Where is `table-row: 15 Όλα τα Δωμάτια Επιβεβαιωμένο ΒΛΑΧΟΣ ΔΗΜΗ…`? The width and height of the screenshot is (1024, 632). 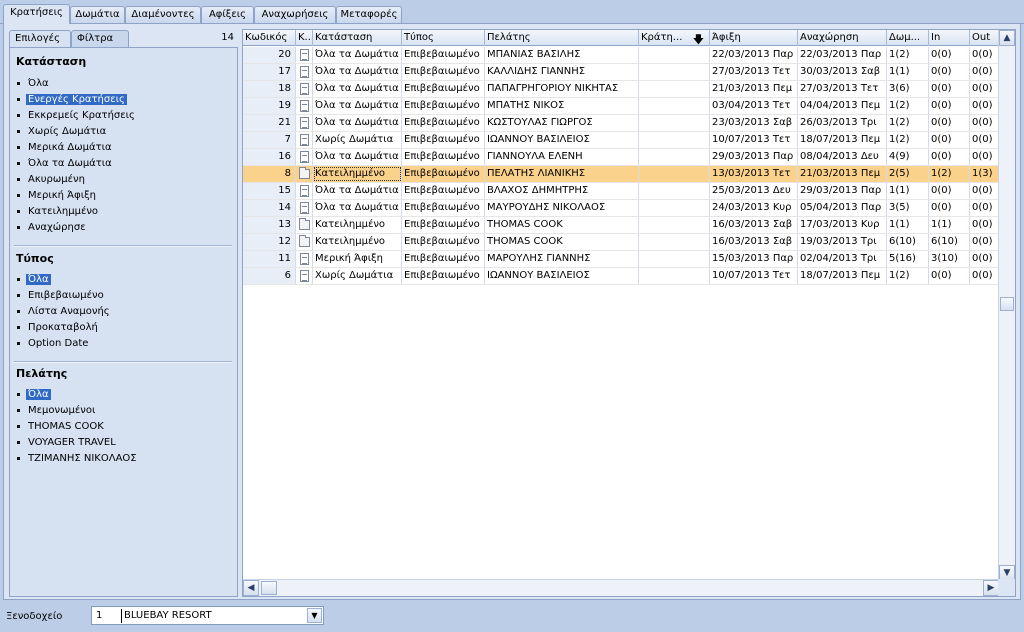
table-row: 15 Όλα τα Δωμάτια Επιβεβαιωμένο ΒΛΑΧΟΣ ΔΗΜΗ… is located at coordinates (621, 191).